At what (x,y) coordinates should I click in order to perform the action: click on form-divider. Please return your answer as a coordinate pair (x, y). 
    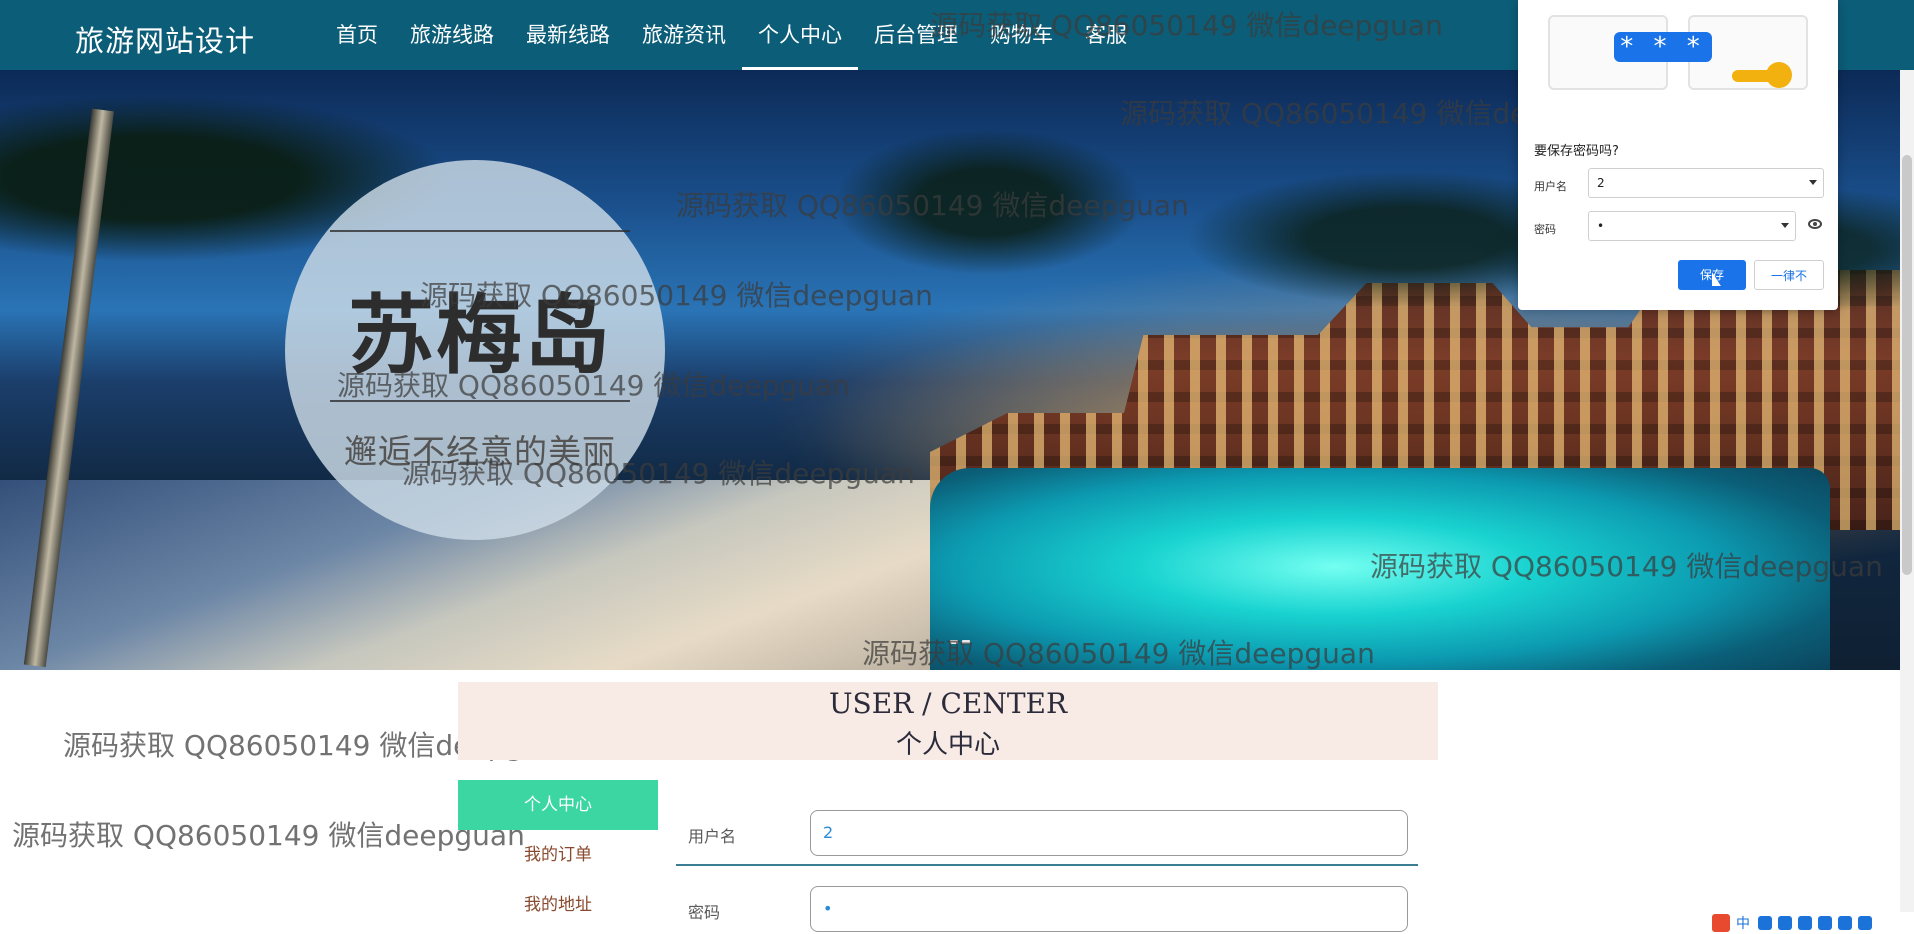
    Looking at the image, I should click on (1047, 865).